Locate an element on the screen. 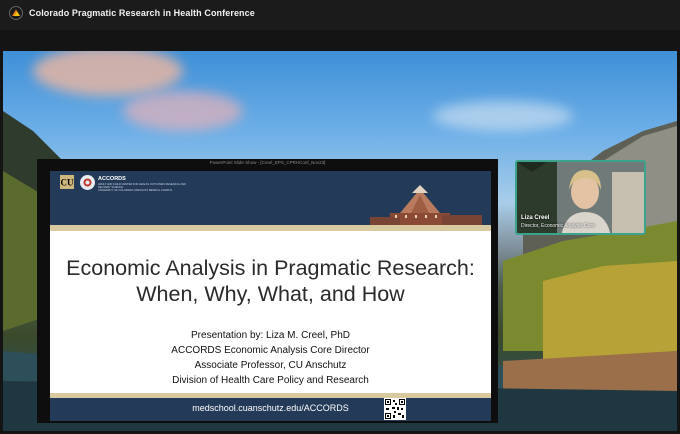 Image resolution: width=680 pixels, height=434 pixels. campus-image is located at coordinates (420, 198).